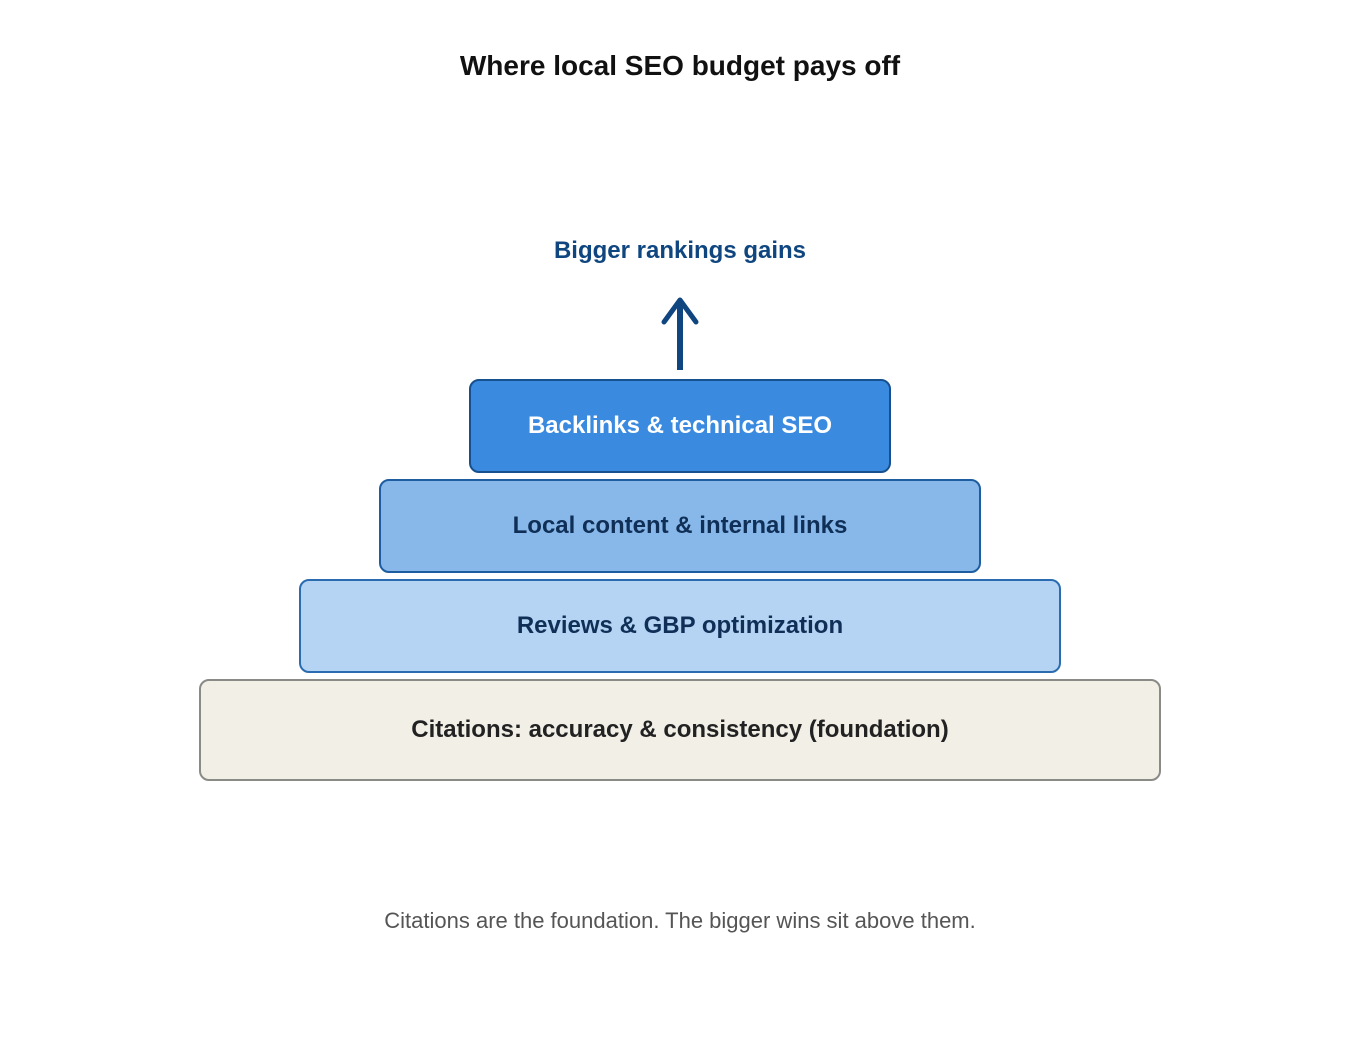  Describe the element at coordinates (680, 65) in the screenshot. I see `diagram-title: Where local SEO budget pays off` at that location.